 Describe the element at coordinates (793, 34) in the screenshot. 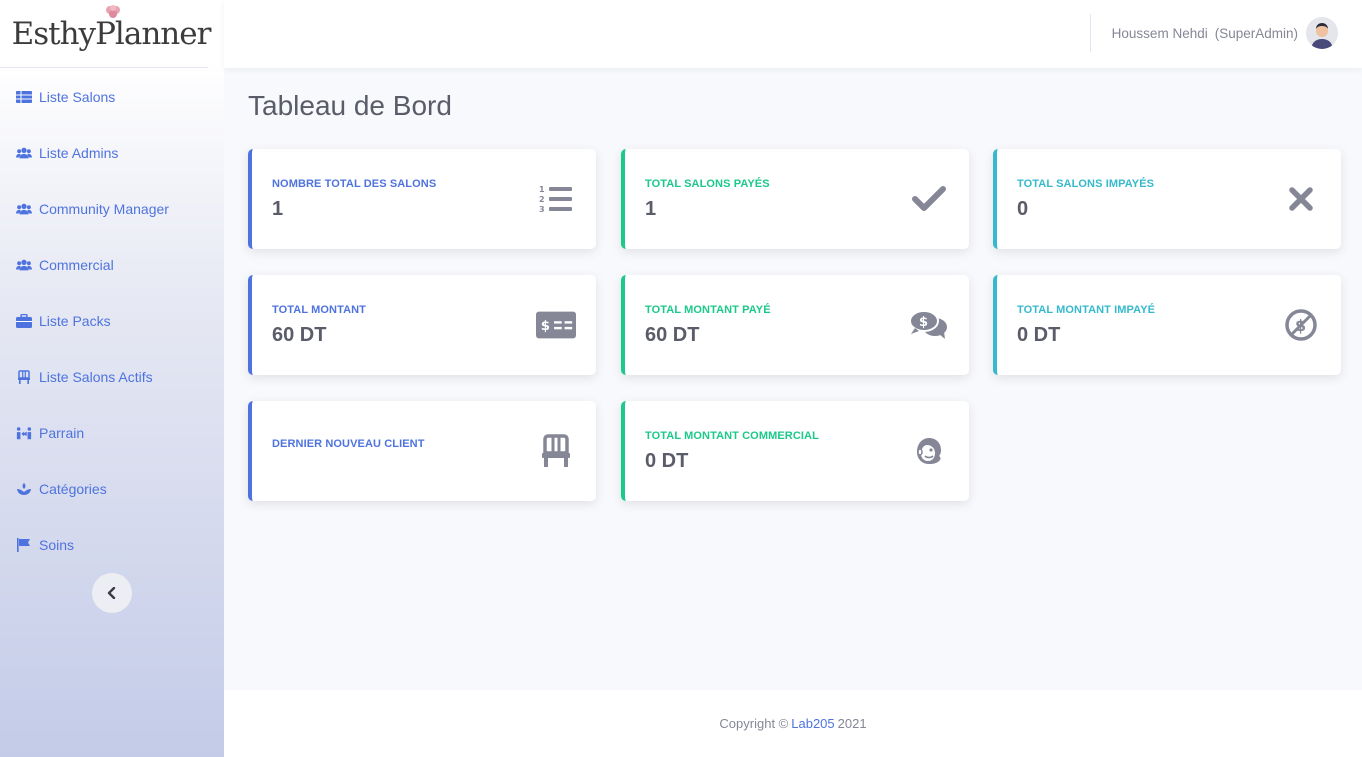

I see `topbar: Houssem Nehdi (SuperAdmin)` at that location.